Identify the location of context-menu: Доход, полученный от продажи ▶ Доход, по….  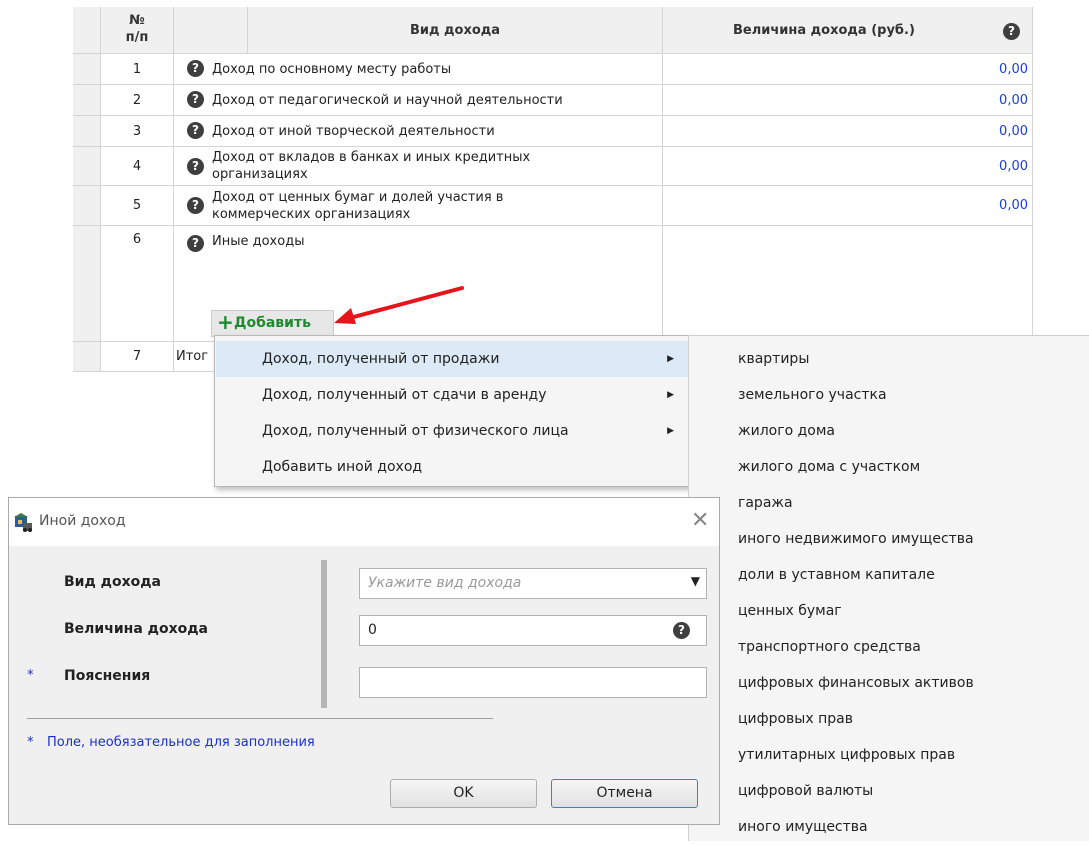
(452, 411).